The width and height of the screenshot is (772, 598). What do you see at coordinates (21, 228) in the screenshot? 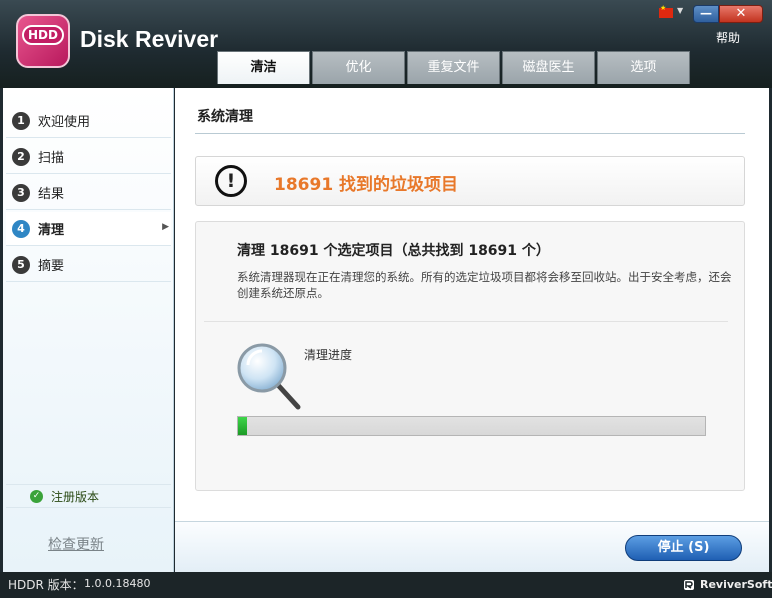
I see `step-number-badge: 4` at bounding box center [21, 228].